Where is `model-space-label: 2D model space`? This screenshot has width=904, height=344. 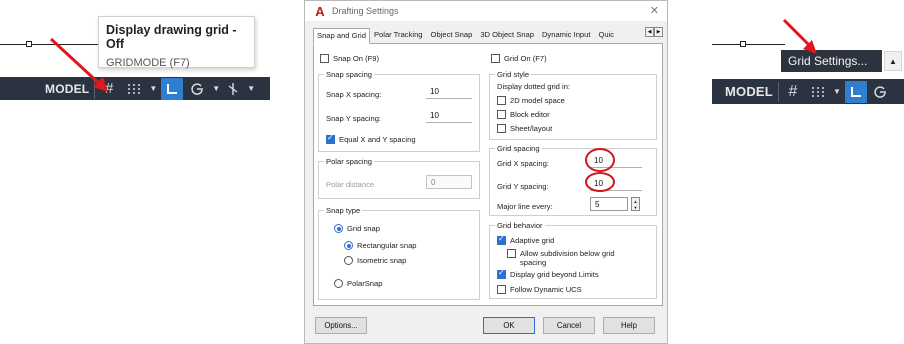
model-space-label: 2D model space is located at coordinates (537, 100).